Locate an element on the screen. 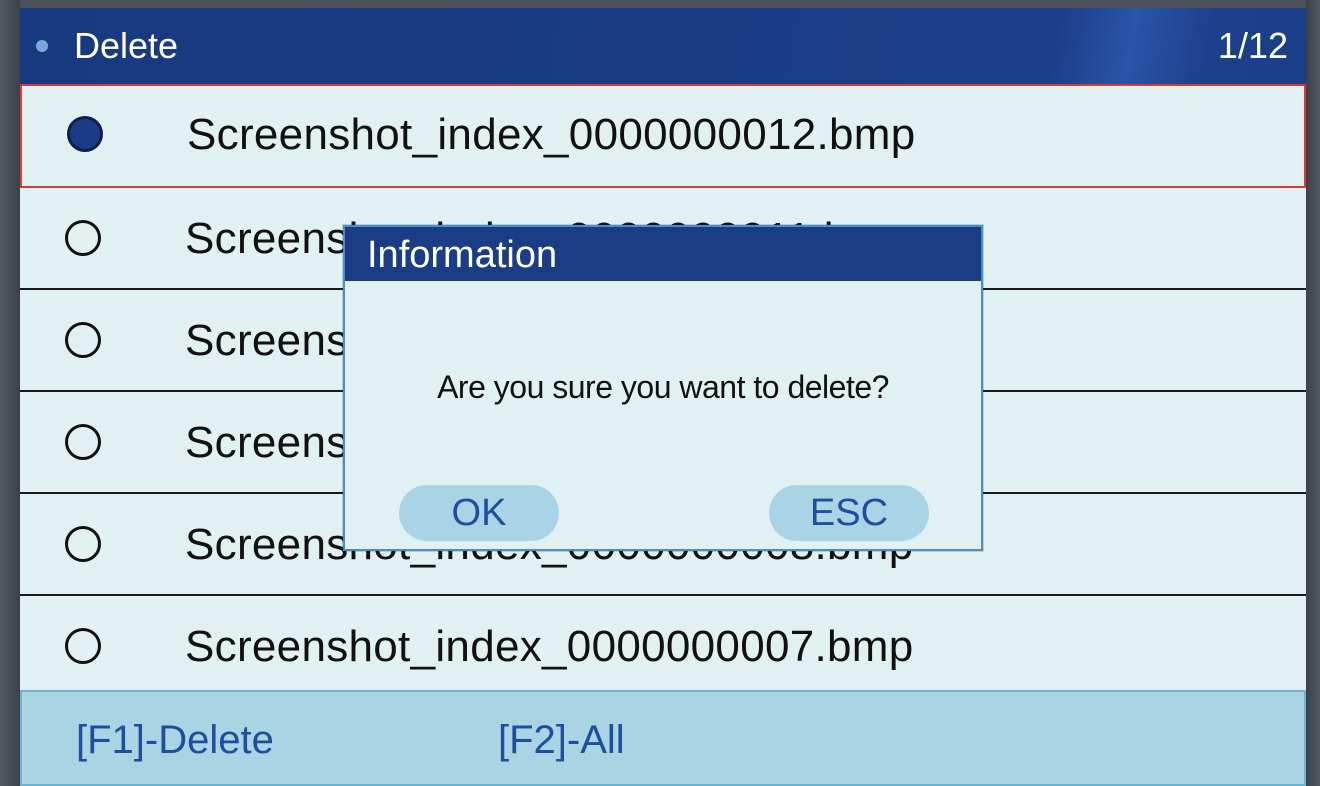  device-bezel-left is located at coordinates (10, 393).